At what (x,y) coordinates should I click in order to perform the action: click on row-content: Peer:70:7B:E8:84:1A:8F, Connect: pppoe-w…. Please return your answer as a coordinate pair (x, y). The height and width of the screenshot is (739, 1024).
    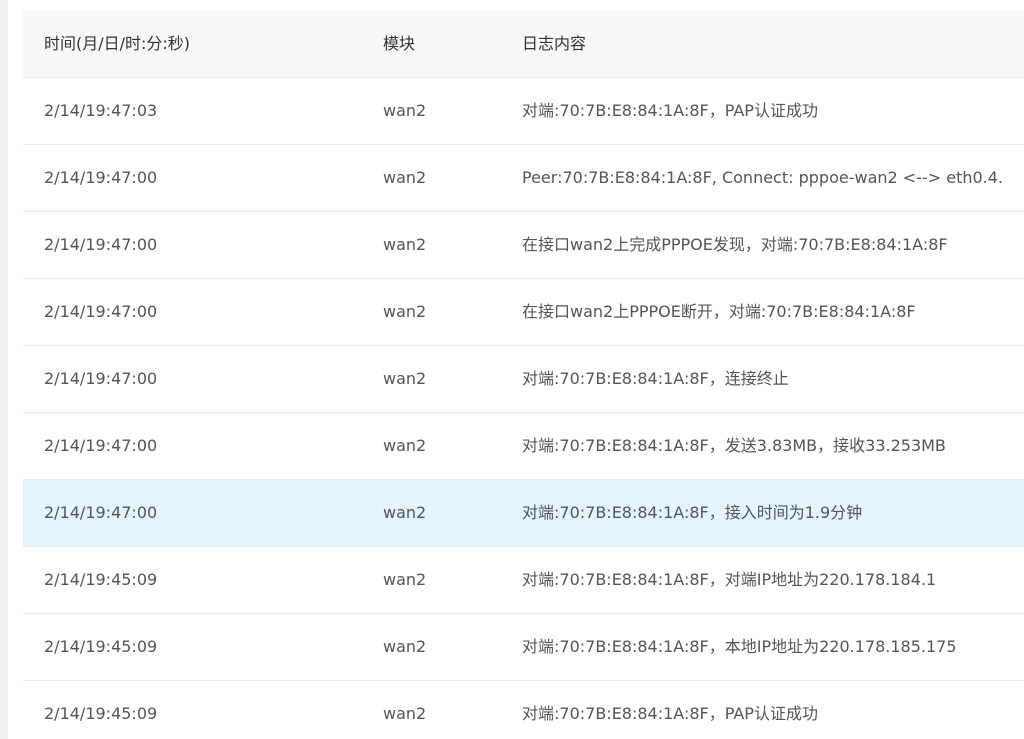
    Looking at the image, I should click on (763, 177).